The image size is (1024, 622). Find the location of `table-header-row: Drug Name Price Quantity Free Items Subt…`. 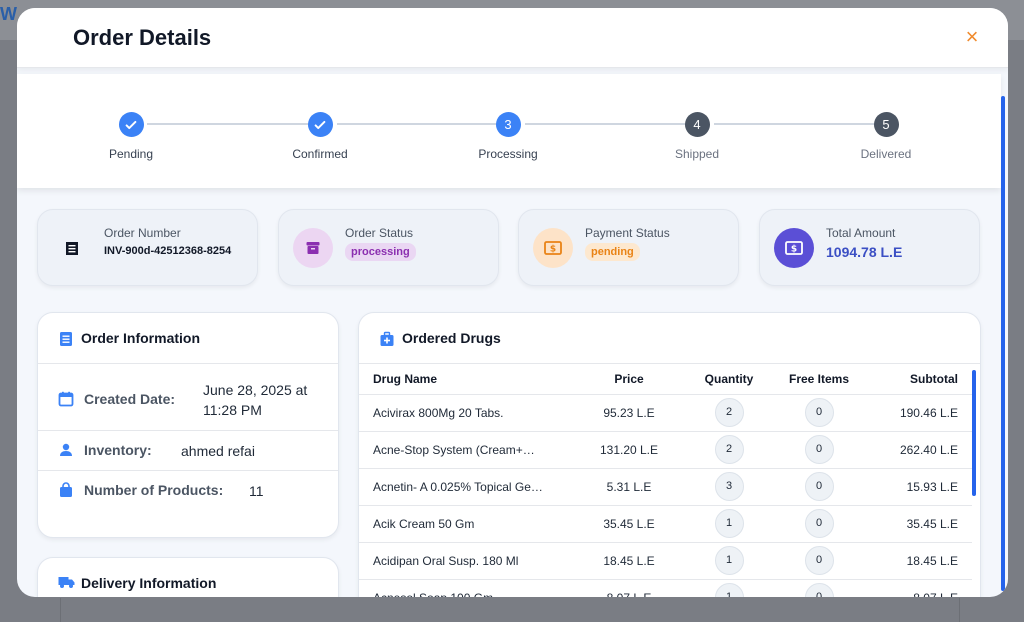

table-header-row: Drug Name Price Quantity Free Items Subt… is located at coordinates (665, 379).